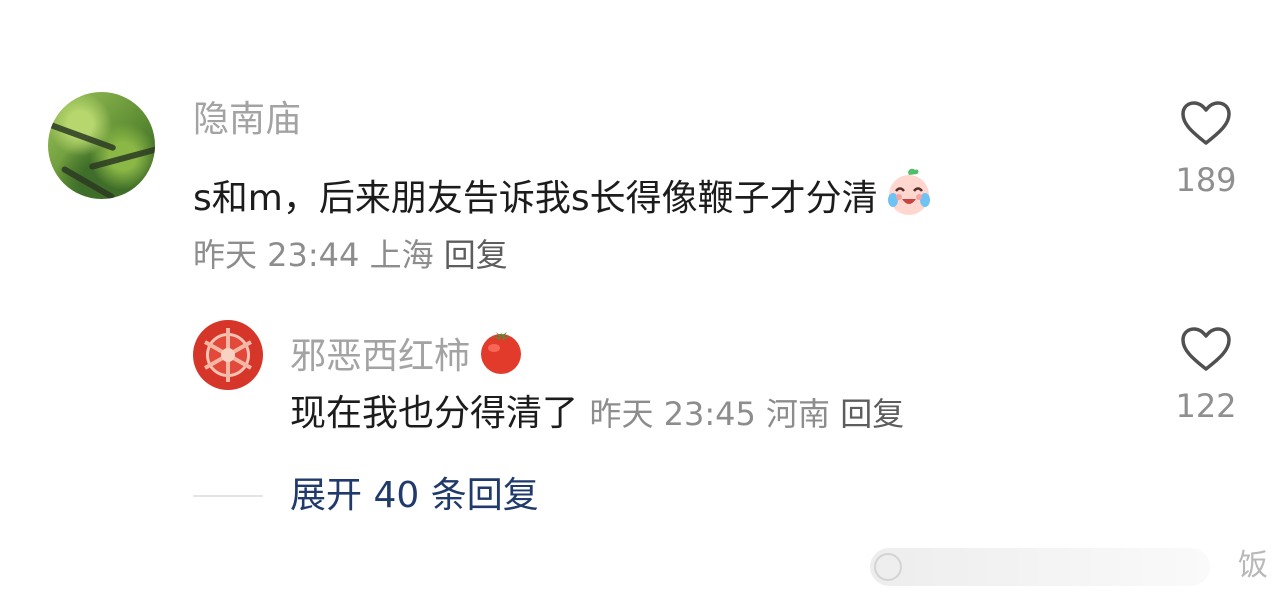 Image resolution: width=1284 pixels, height=600 pixels. Describe the element at coordinates (228, 496) in the screenshot. I see `divider` at that location.